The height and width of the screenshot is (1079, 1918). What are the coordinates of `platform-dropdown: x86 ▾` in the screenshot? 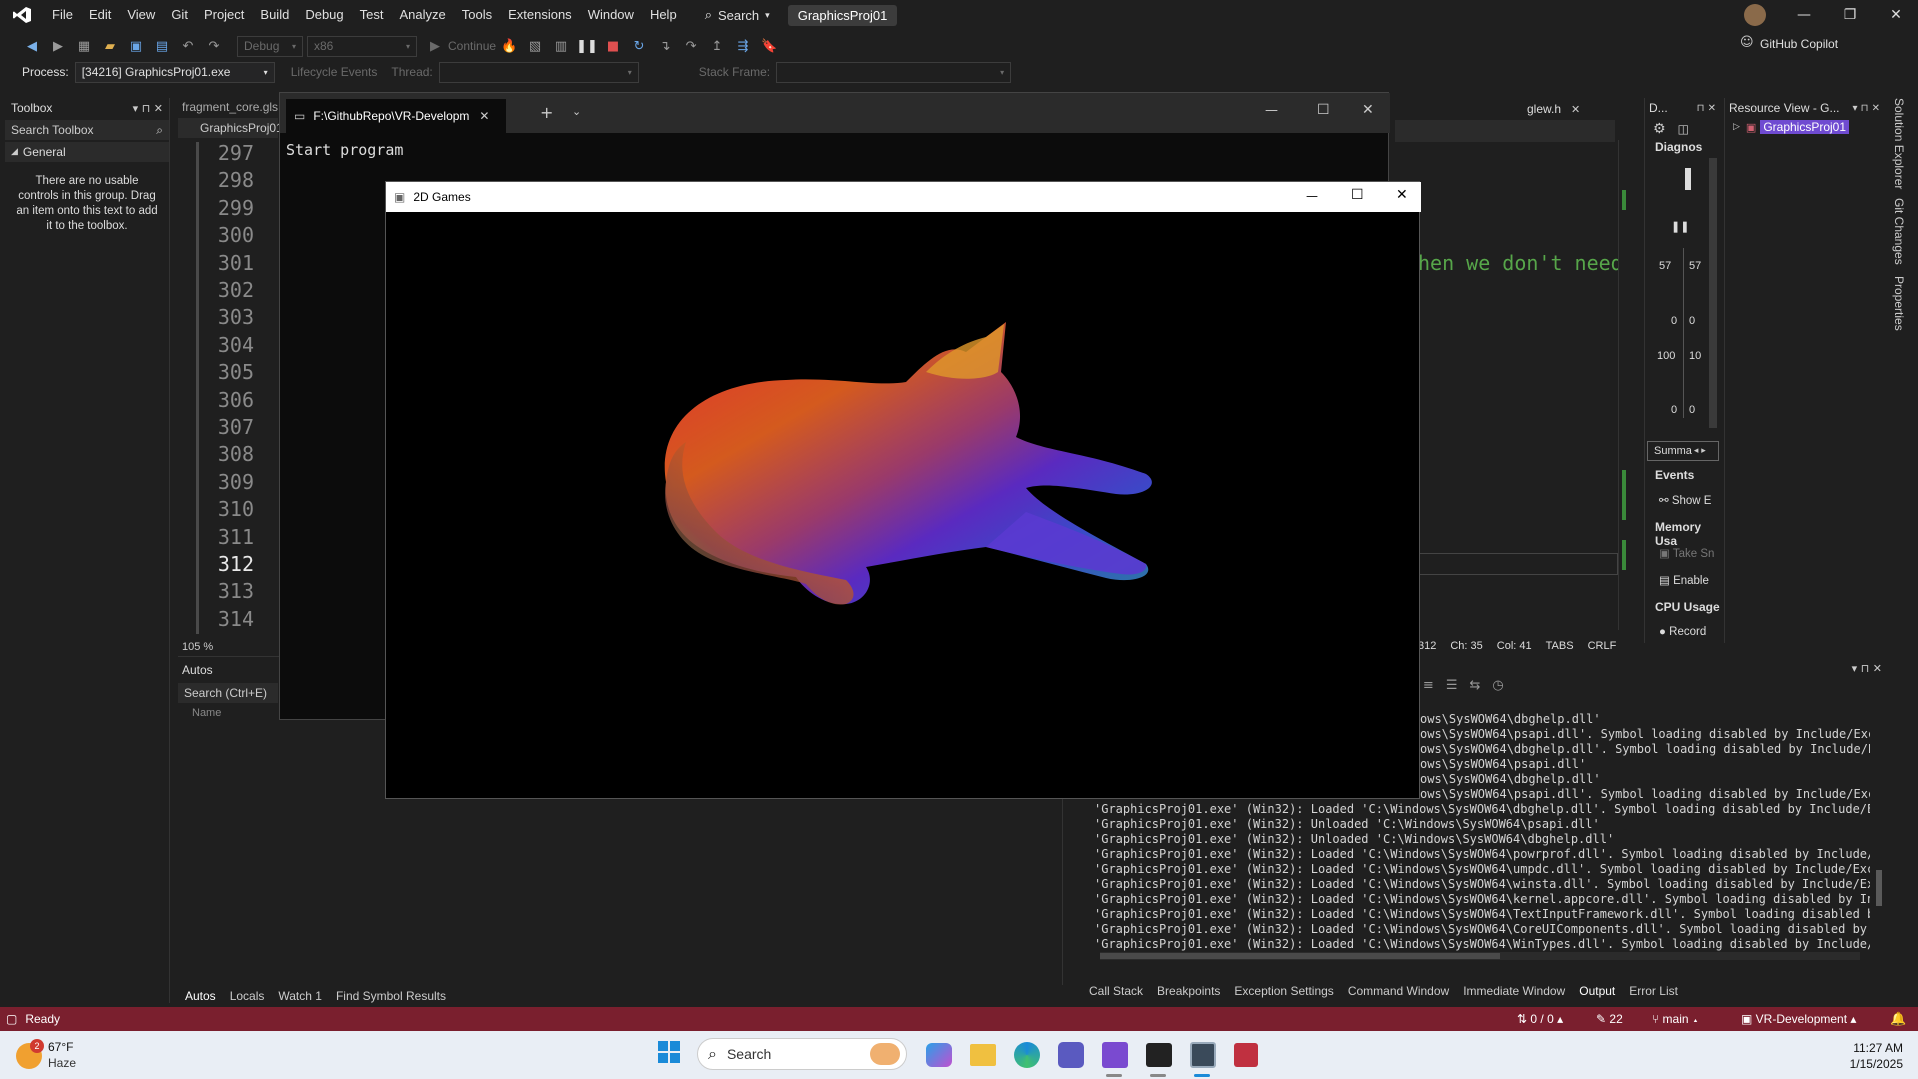 It's located at (362, 46).